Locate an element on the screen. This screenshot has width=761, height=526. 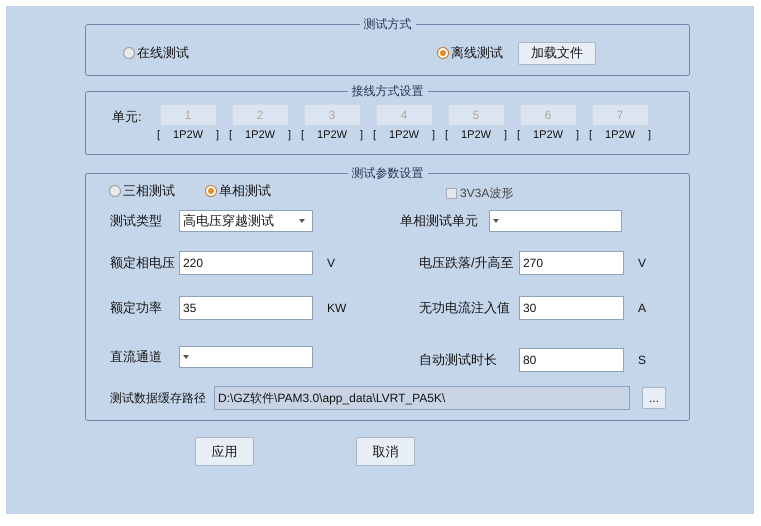
input-field: 35 is located at coordinates (246, 308).